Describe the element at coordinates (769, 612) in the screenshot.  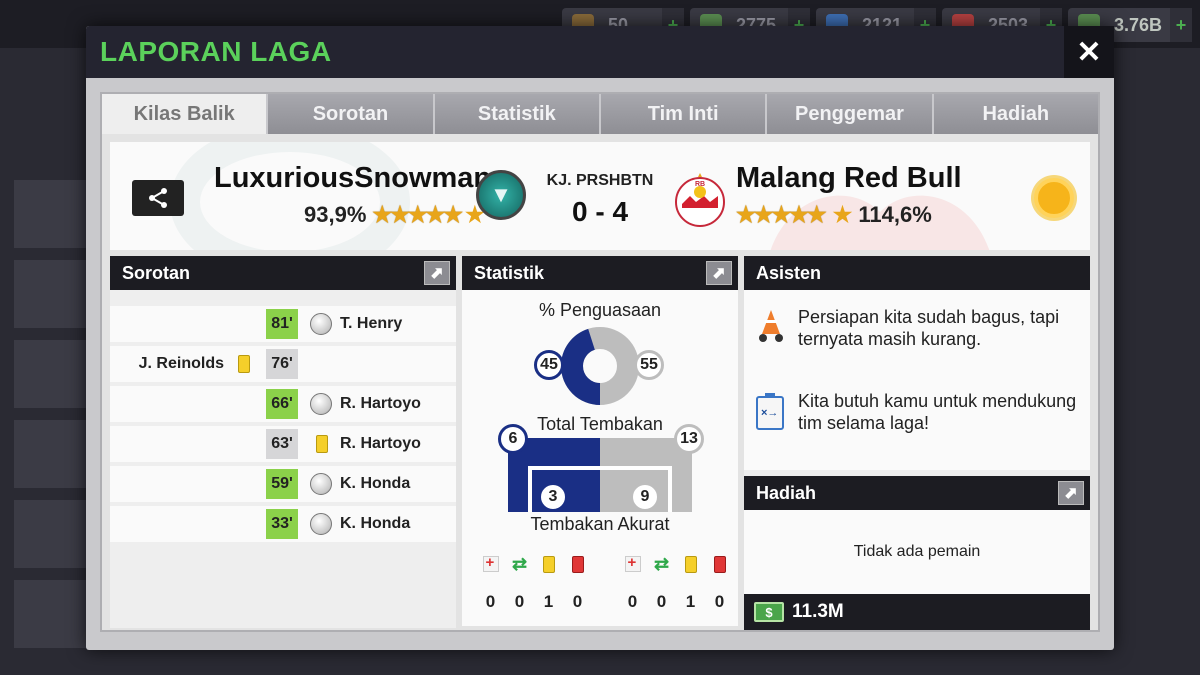
I see `money-icon: $` at that location.